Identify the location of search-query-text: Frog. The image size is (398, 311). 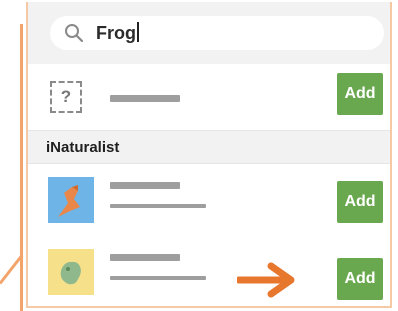
(117, 33).